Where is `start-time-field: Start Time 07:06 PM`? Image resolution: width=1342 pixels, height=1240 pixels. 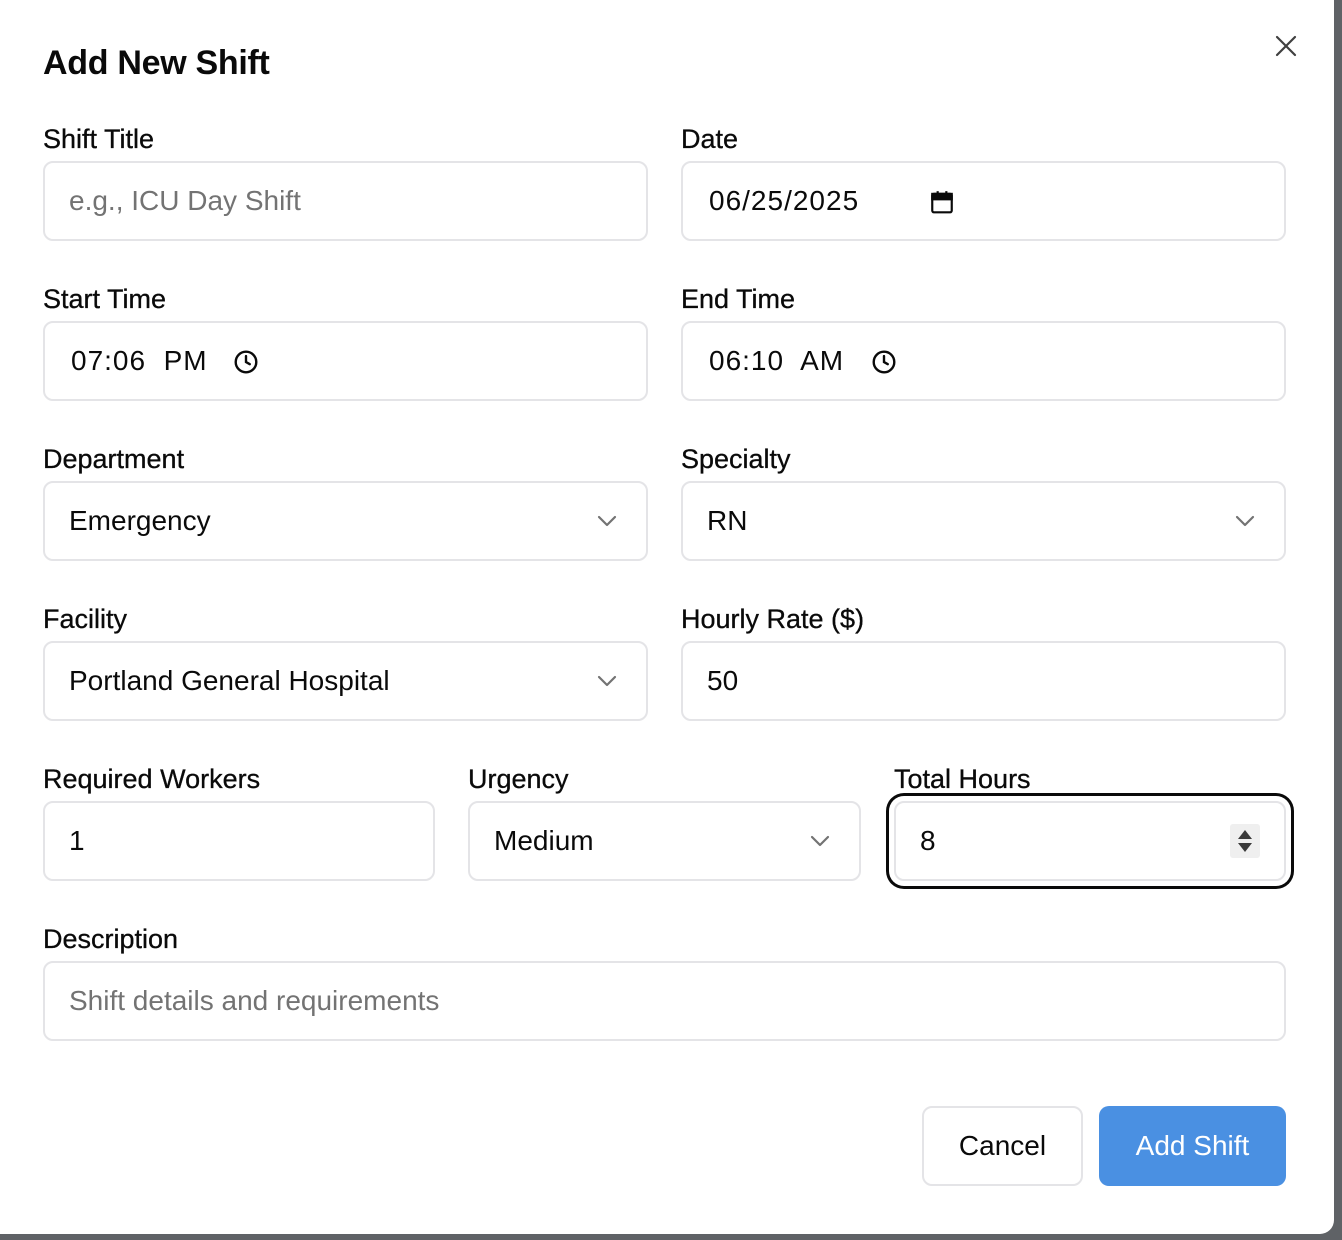 start-time-field: Start Time 07:06 PM is located at coordinates (345, 342).